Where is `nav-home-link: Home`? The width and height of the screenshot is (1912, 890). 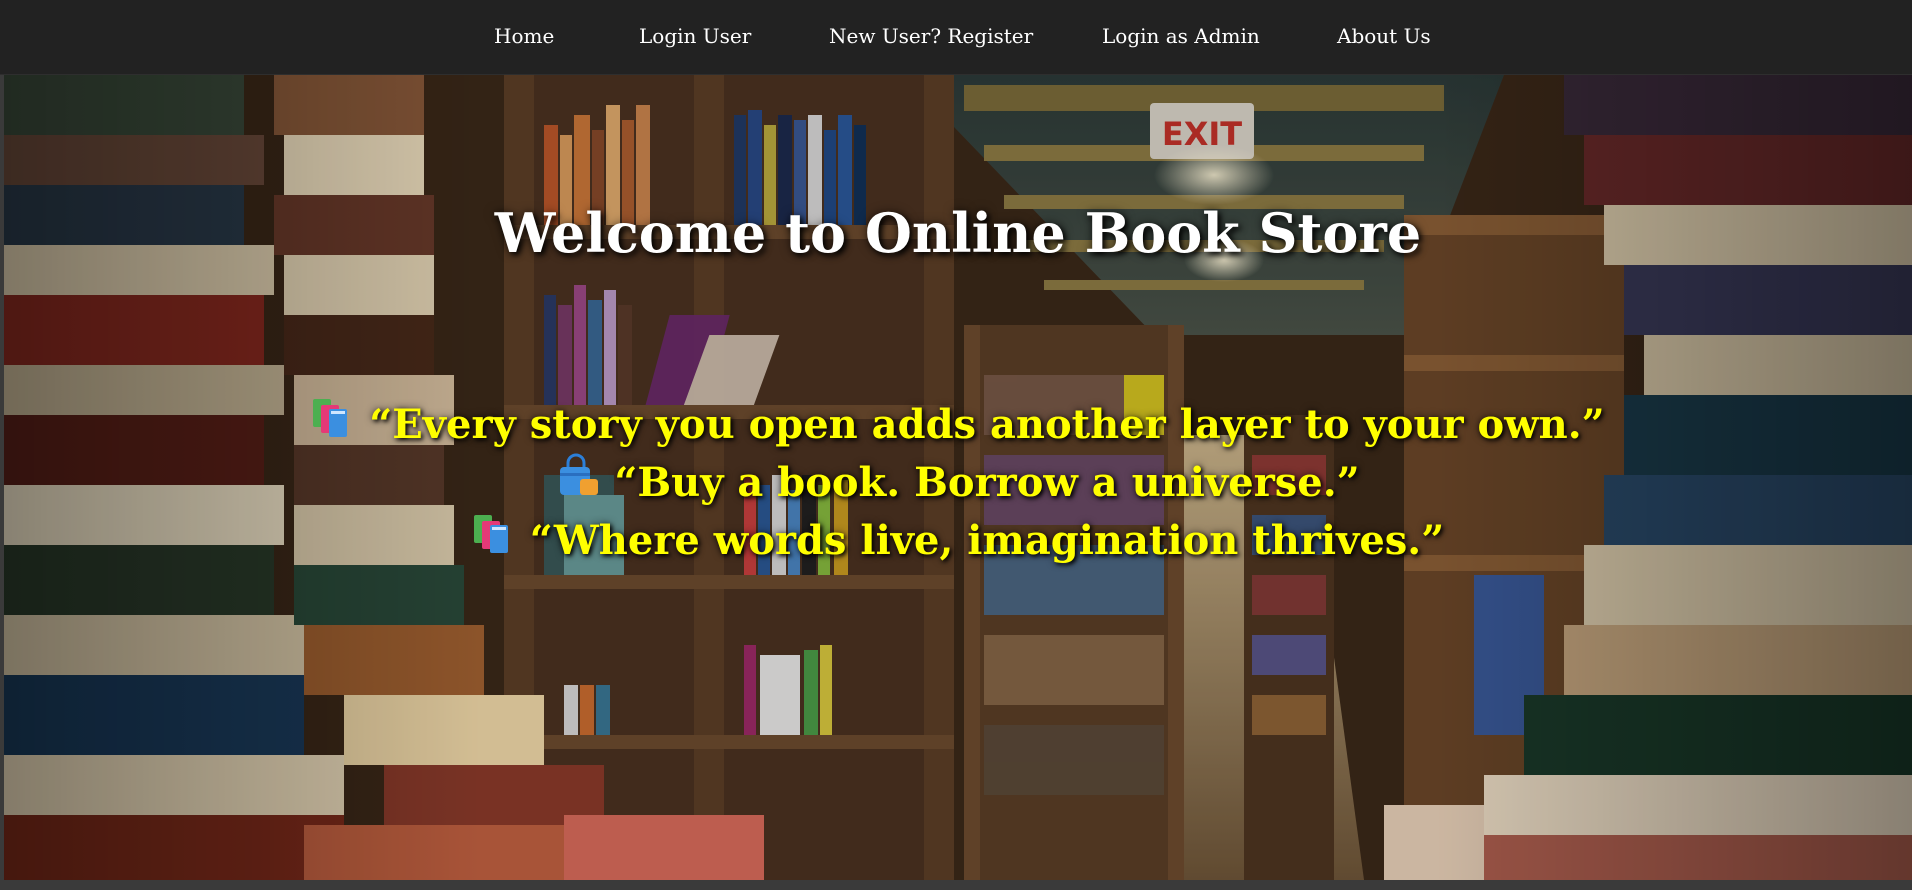
nav-home-link: Home is located at coordinates (524, 36).